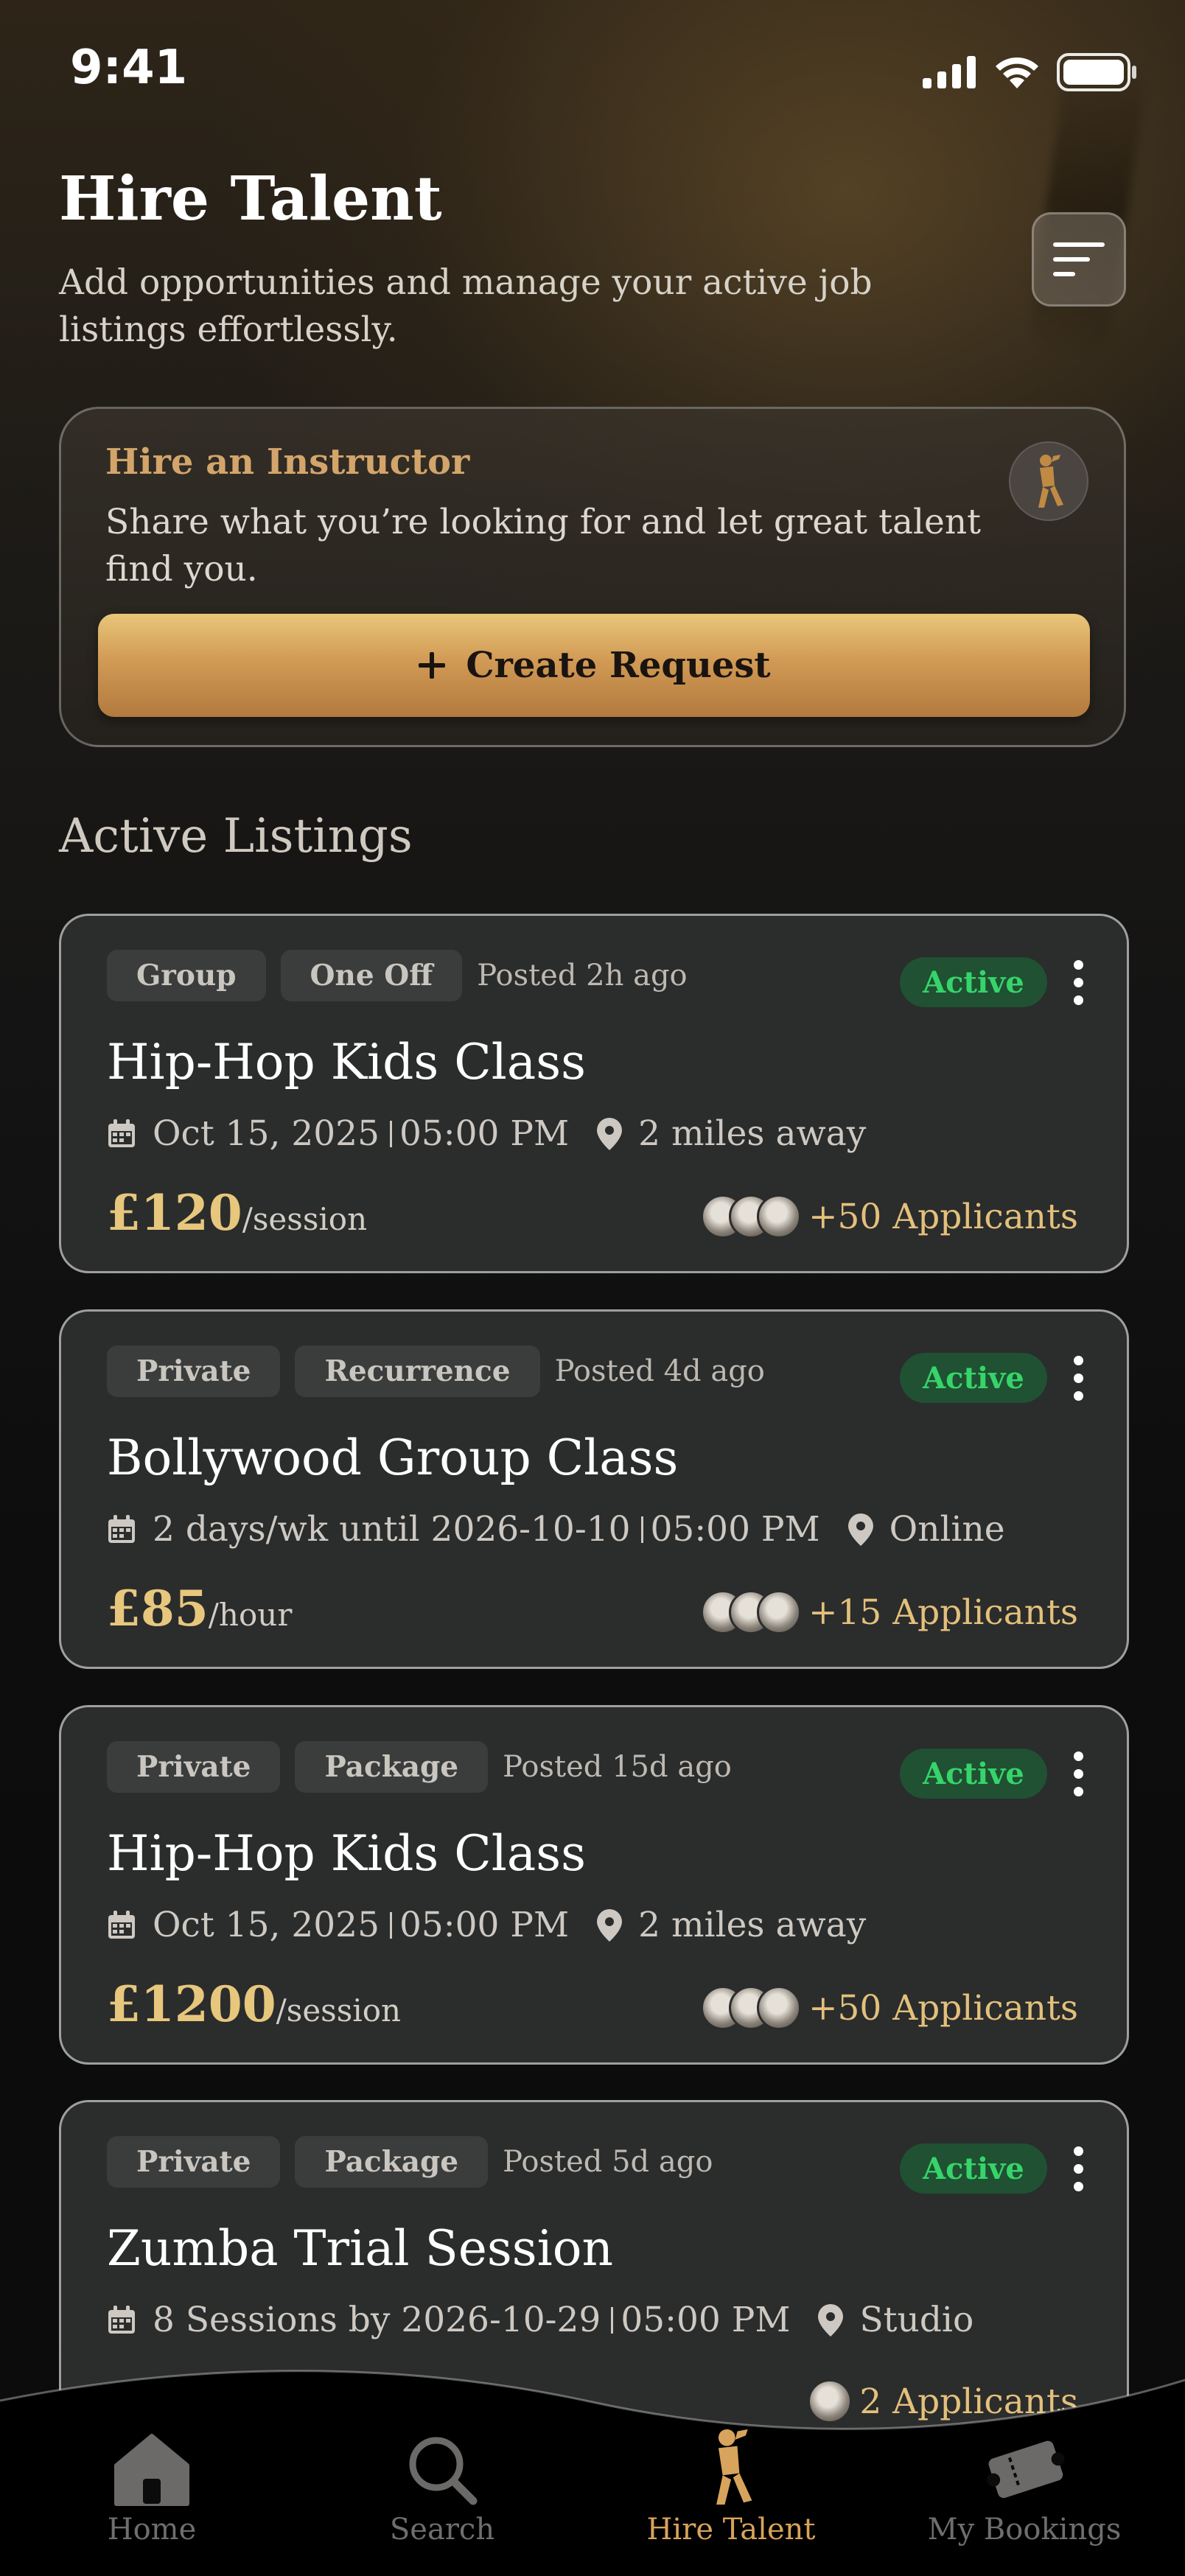 The height and width of the screenshot is (2576, 1185). I want to click on hire-card-title: Hire an Instructor, so click(287, 462).